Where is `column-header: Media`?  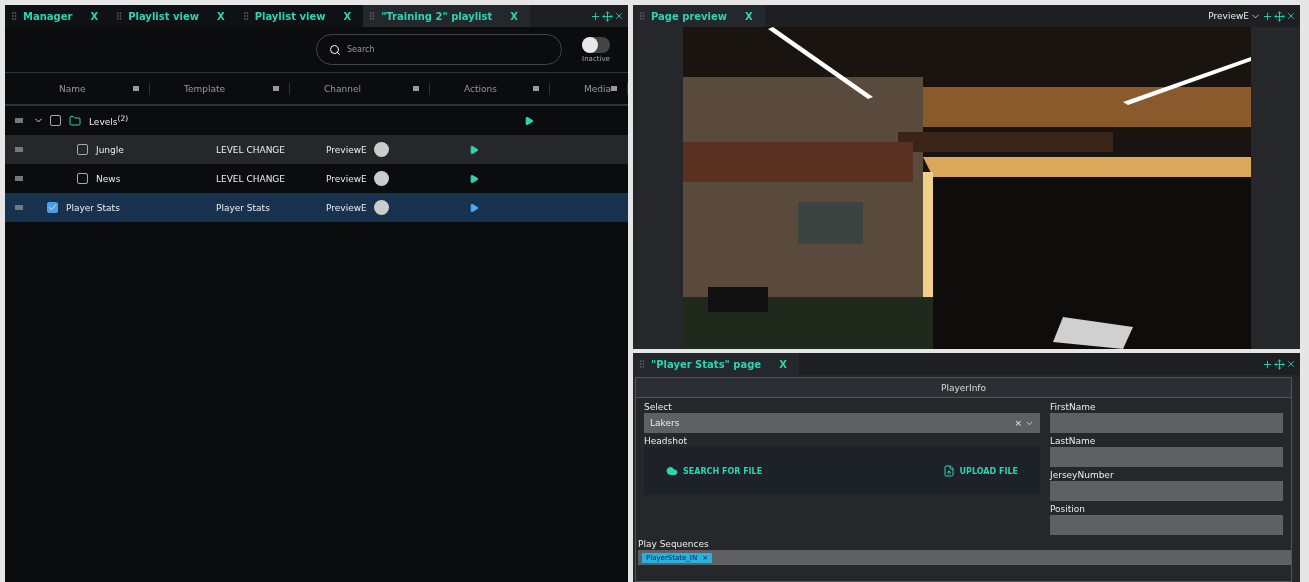 column-header: Media is located at coordinates (589, 88).